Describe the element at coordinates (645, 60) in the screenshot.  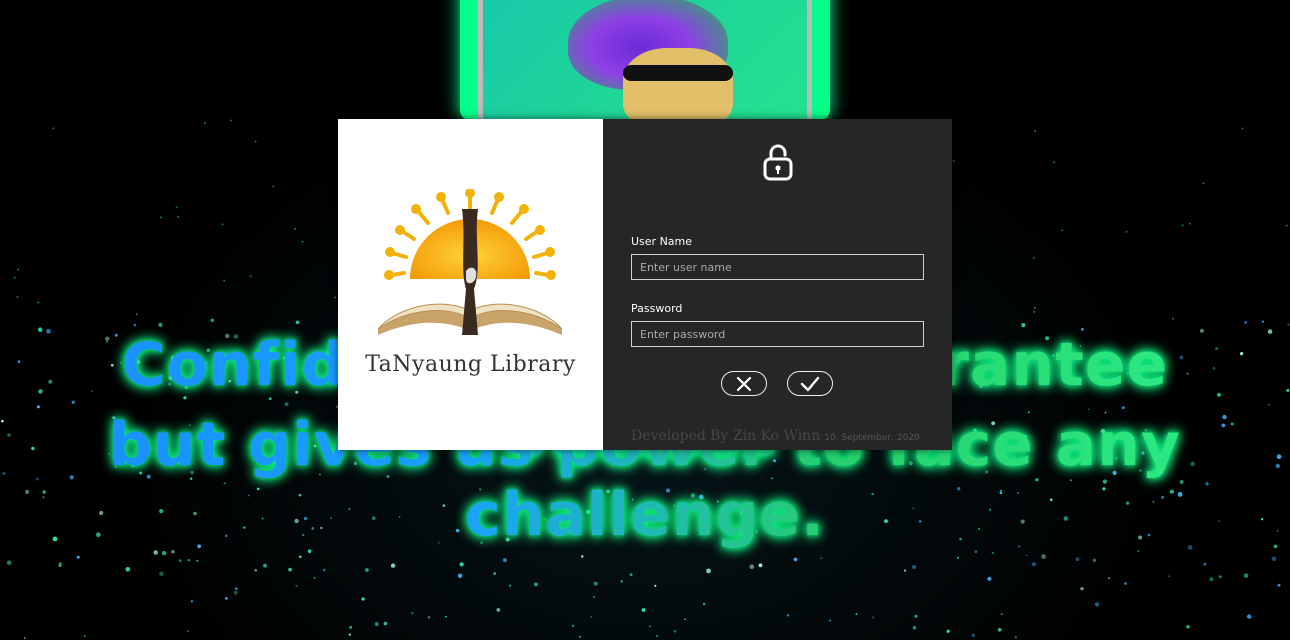
I see `portrait-image` at that location.